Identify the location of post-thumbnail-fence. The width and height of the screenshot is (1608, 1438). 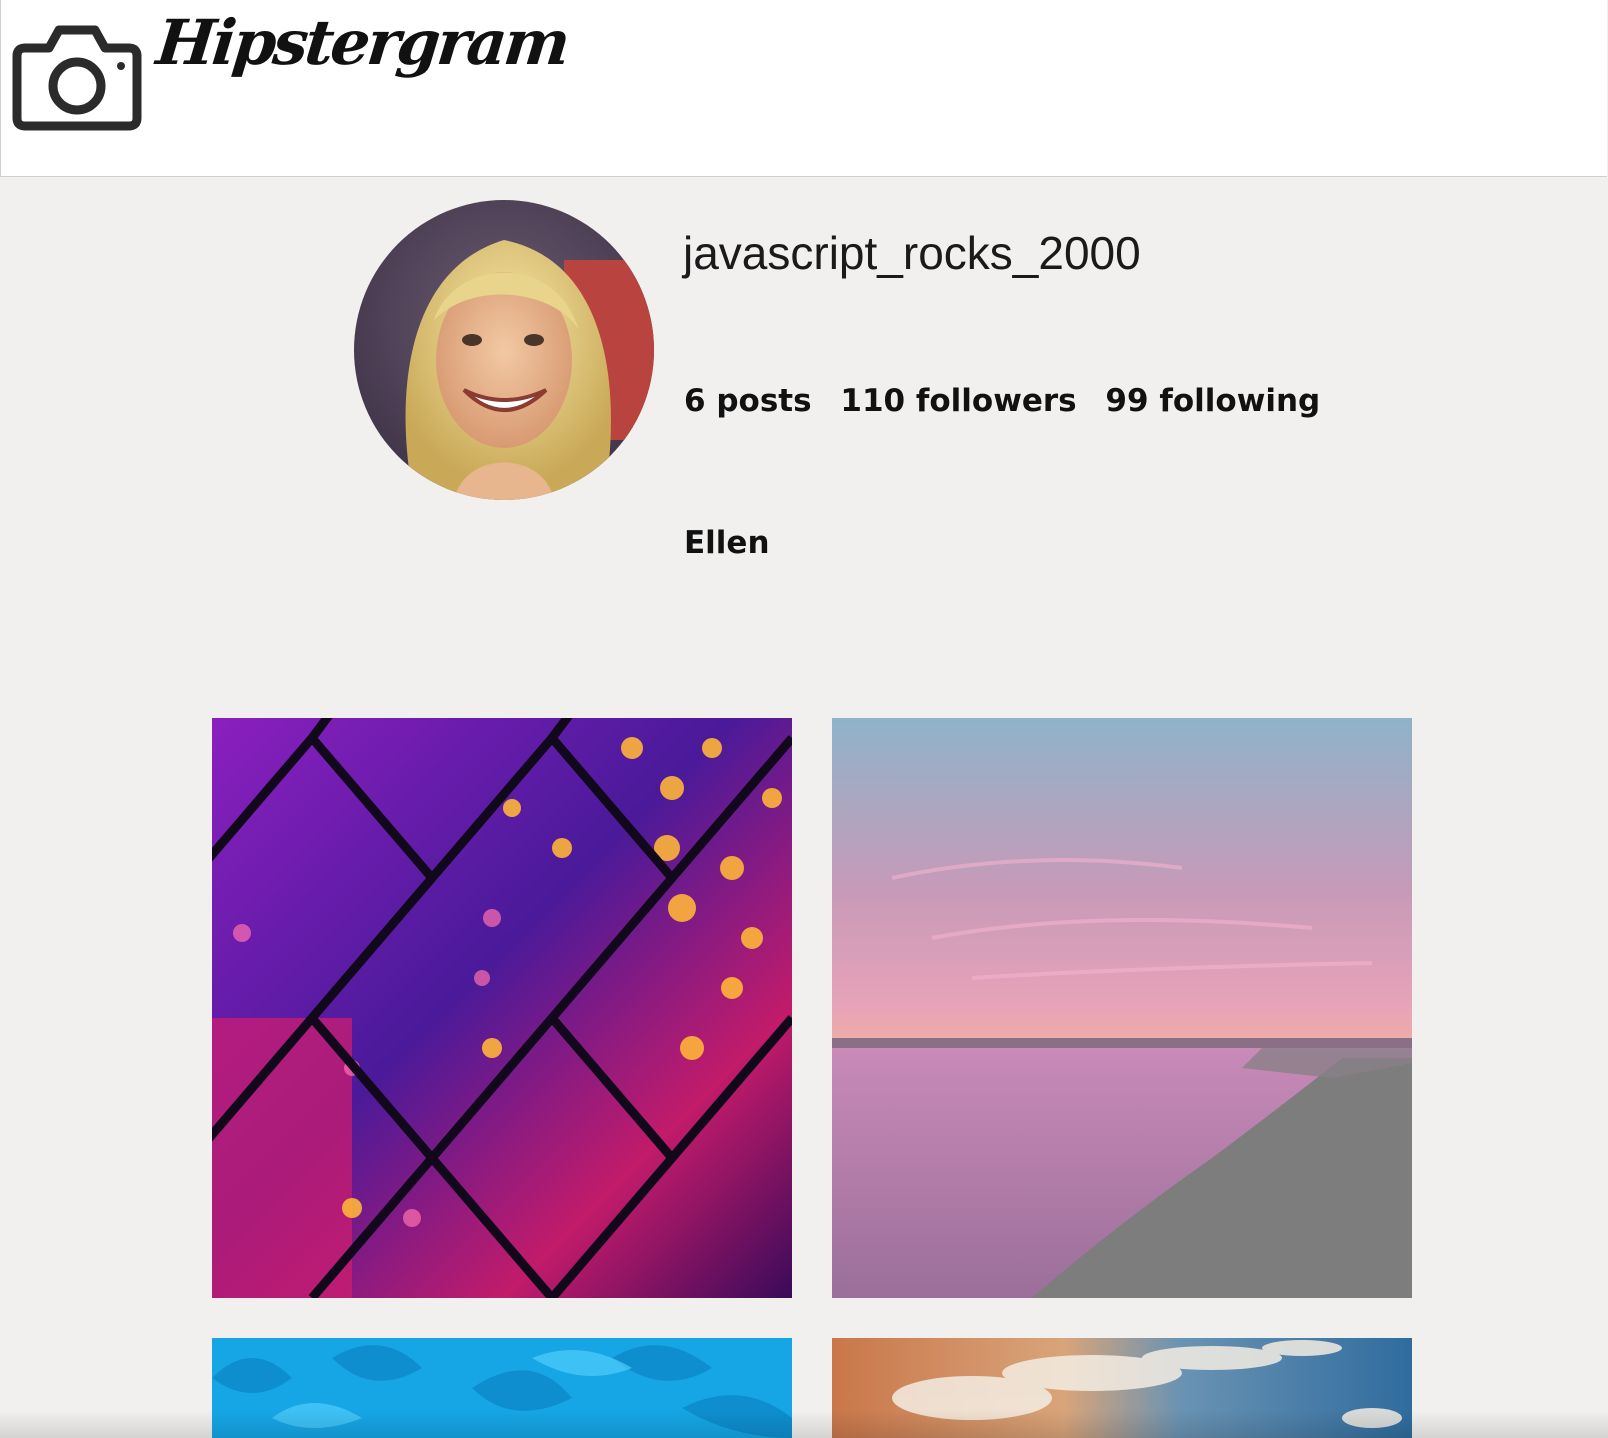
(502, 1008).